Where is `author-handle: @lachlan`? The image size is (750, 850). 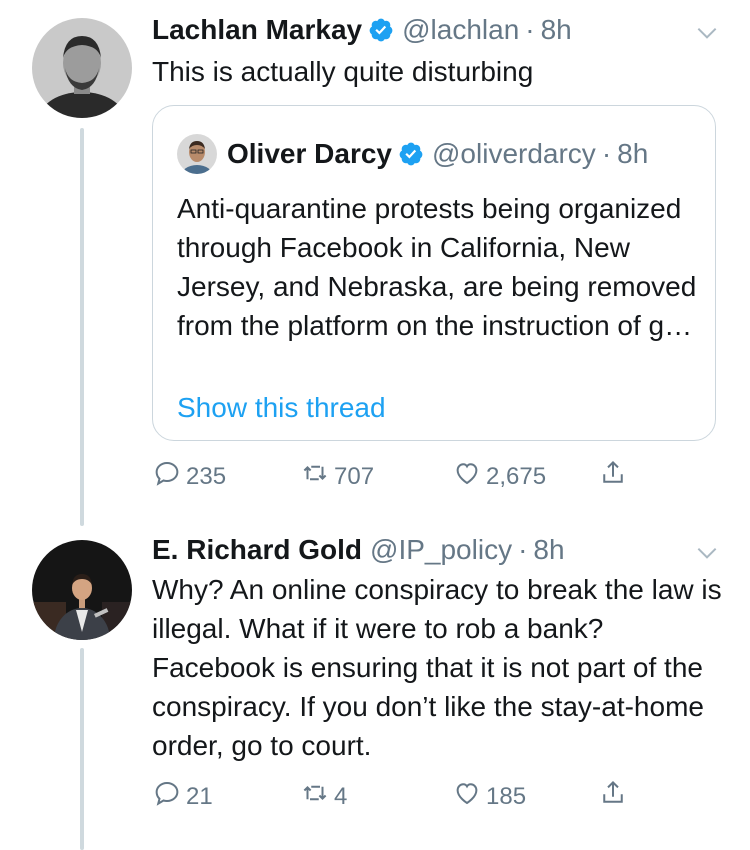
author-handle: @lachlan is located at coordinates (460, 30).